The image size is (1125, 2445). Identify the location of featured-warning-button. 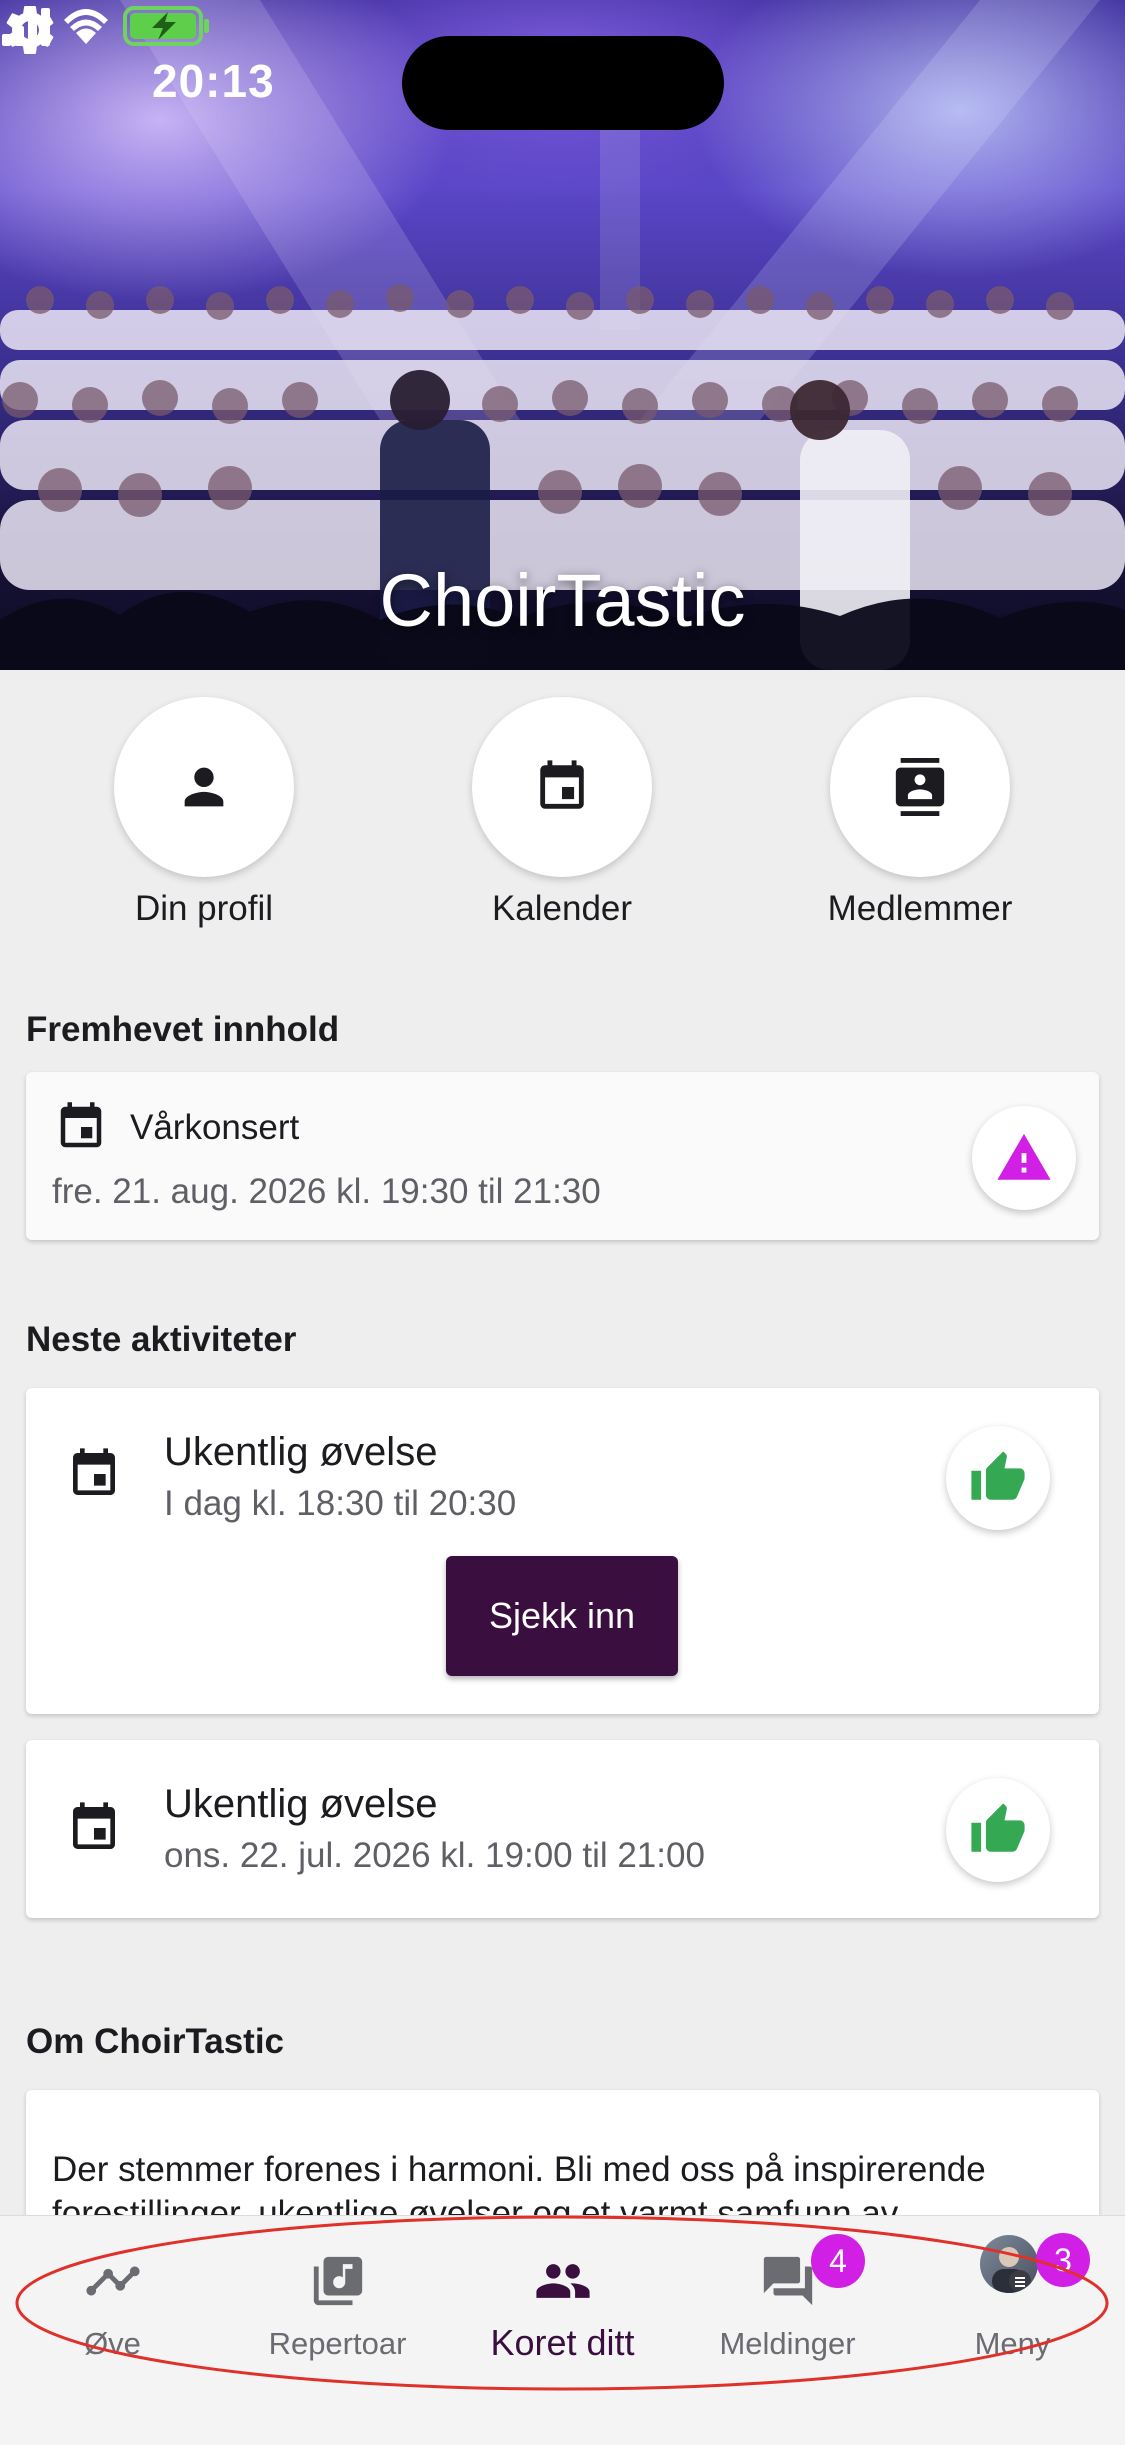
(1024, 1158).